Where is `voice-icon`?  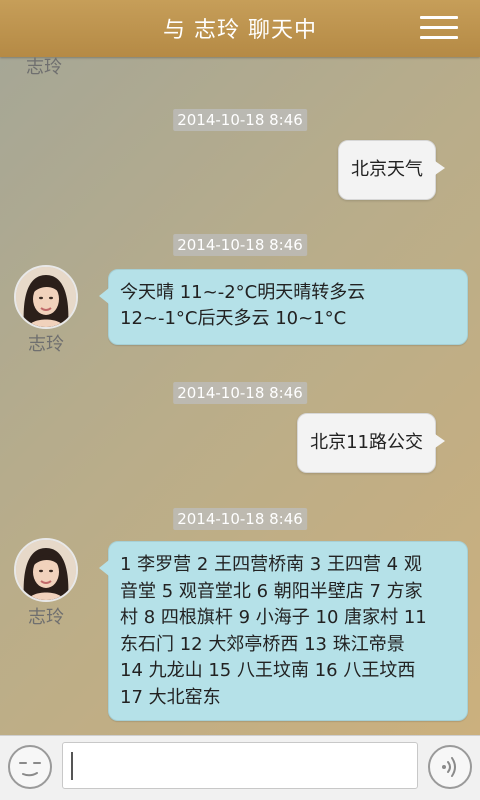
voice-icon is located at coordinates (450, 767).